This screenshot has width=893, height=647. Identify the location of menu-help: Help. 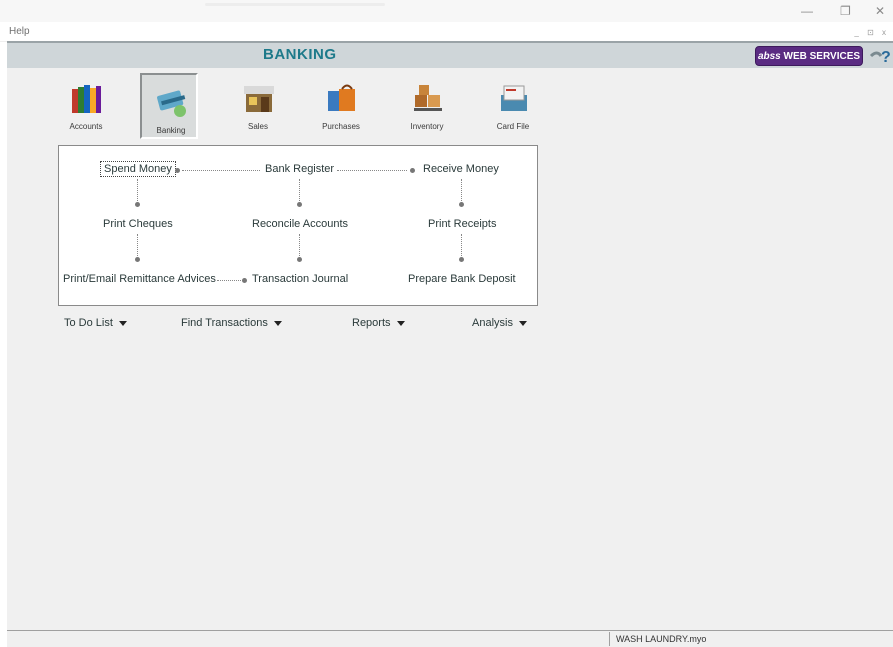
(19, 31).